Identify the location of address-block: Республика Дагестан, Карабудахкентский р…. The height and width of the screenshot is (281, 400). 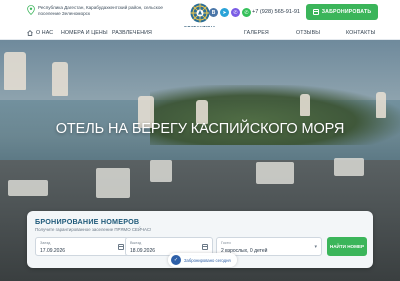
(97, 10).